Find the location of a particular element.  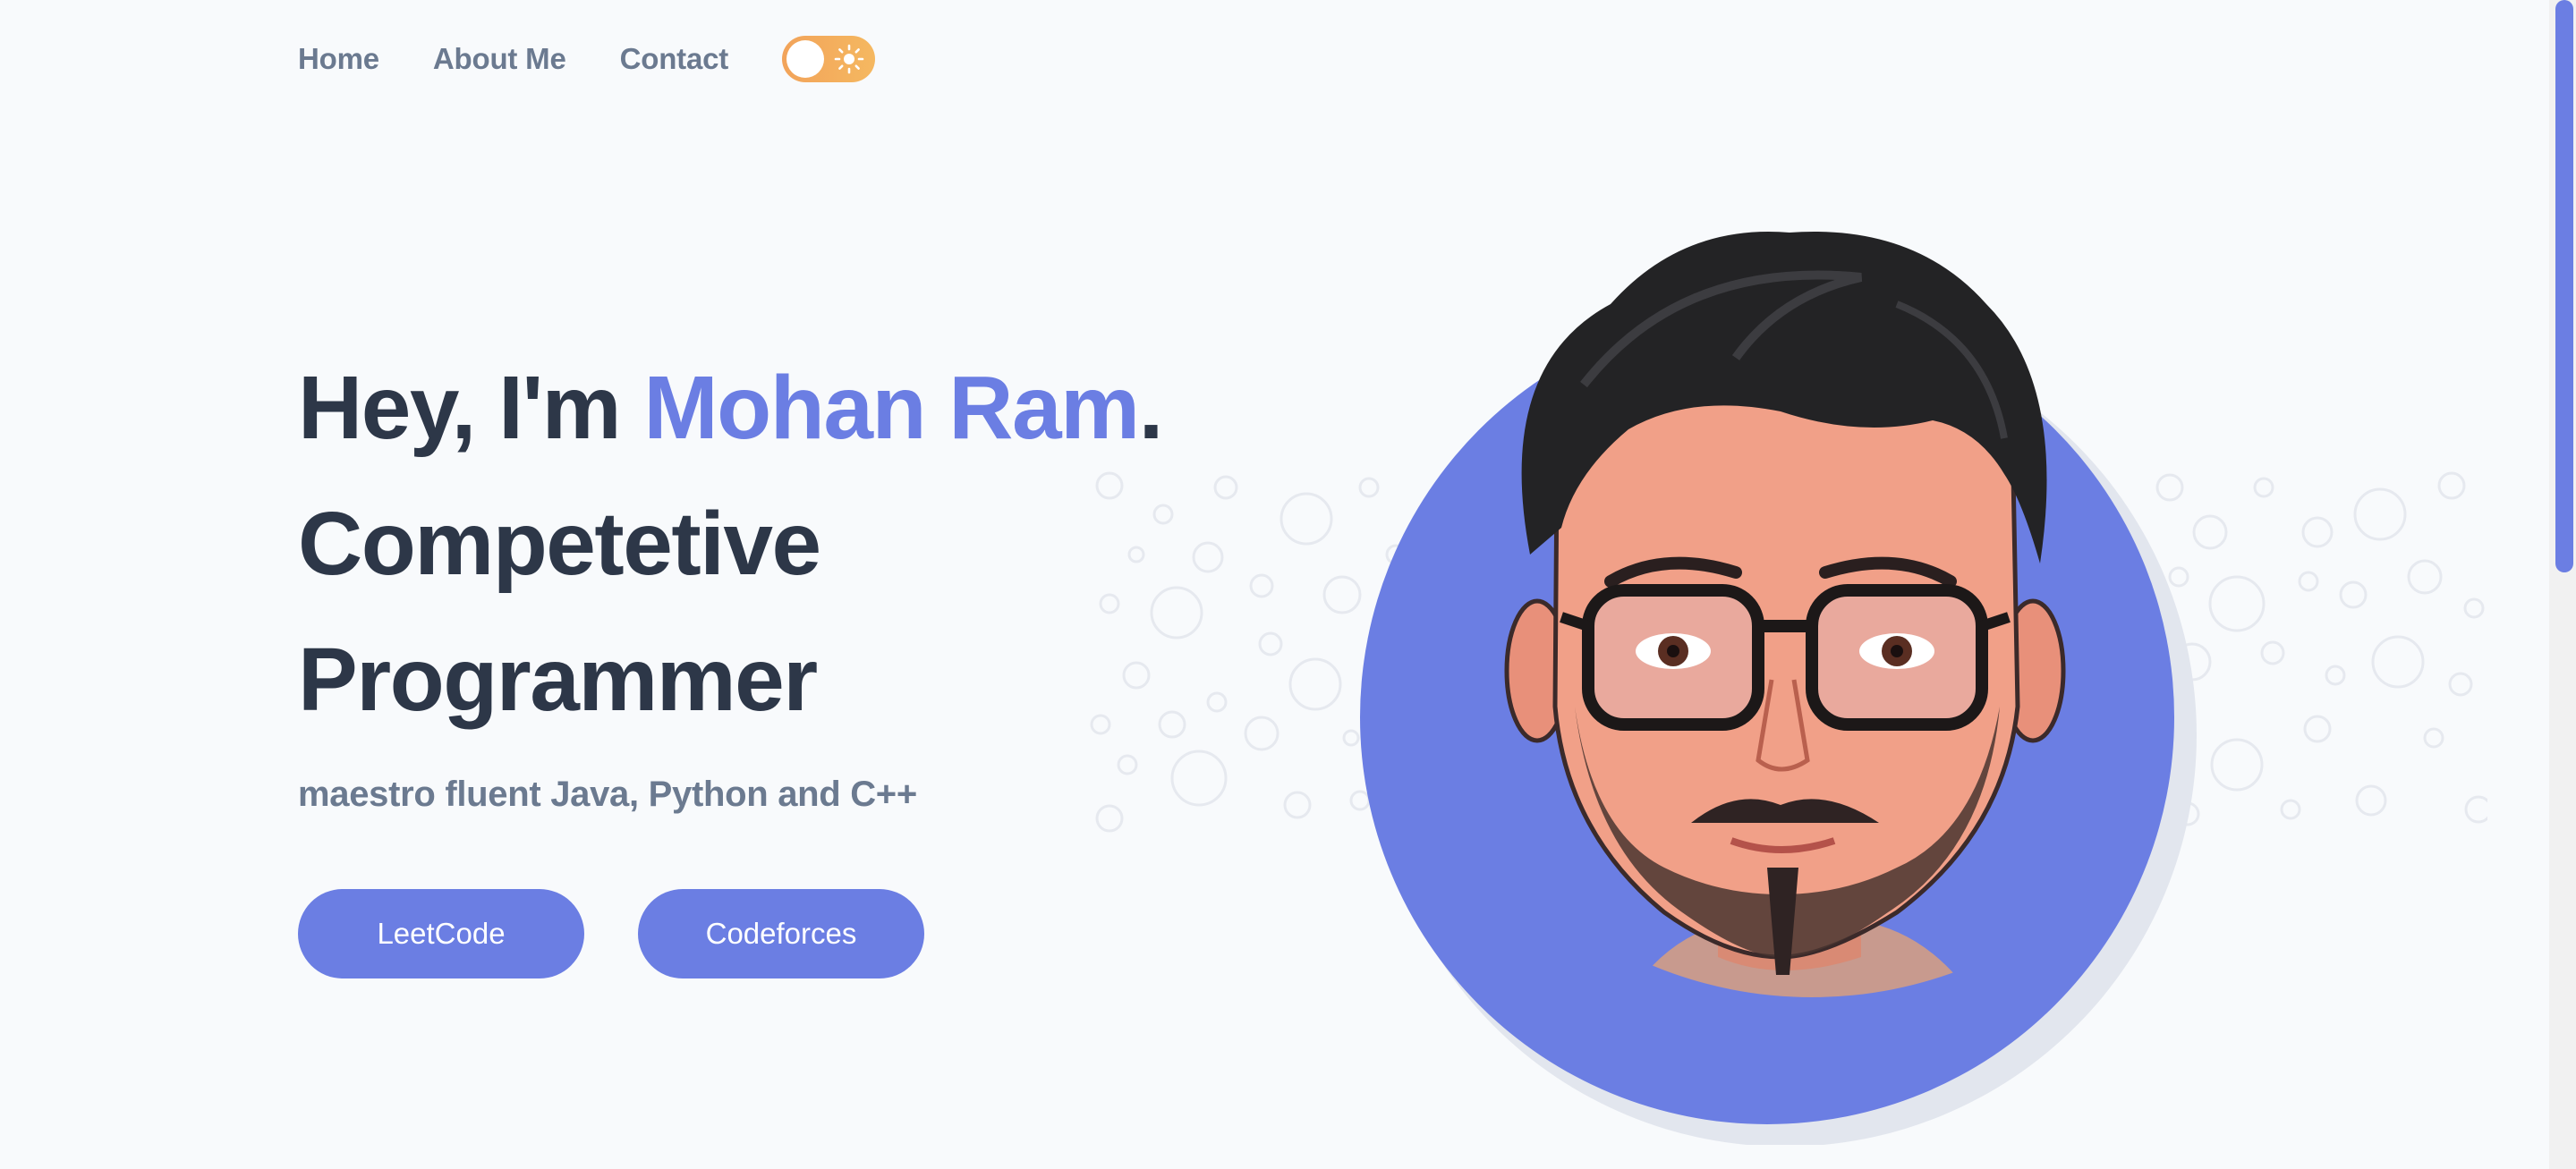

toggle-knob is located at coordinates (805, 59).